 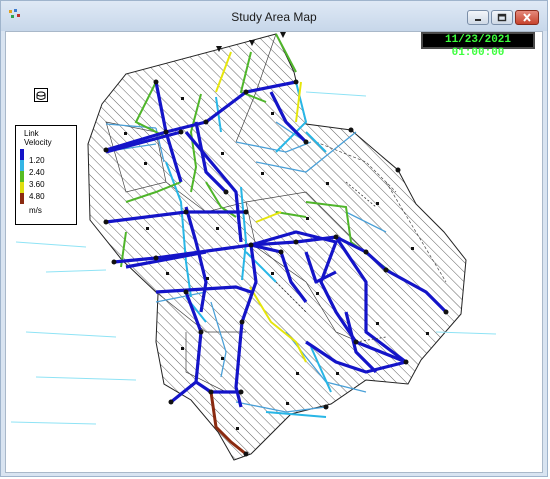 I want to click on legend-label-2: 2.40, so click(x=37, y=172).